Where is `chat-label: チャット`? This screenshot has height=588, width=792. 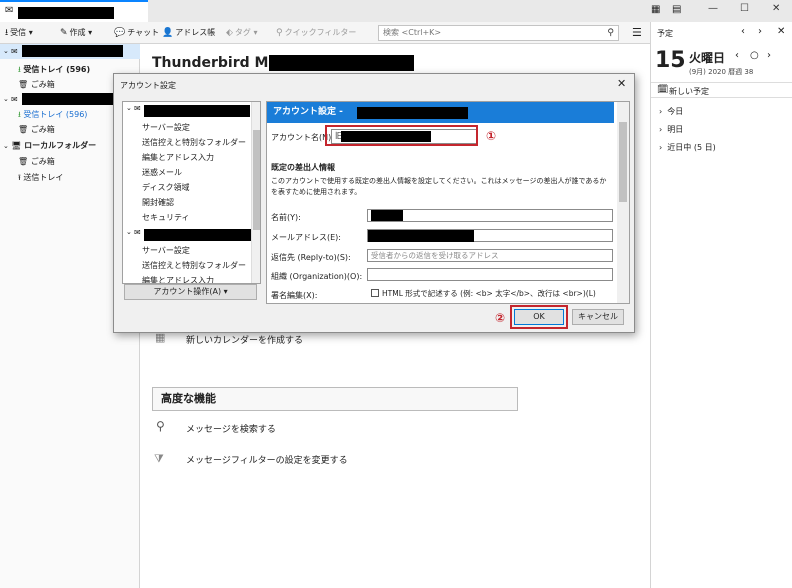
chat-label: チャット is located at coordinates (143, 32).